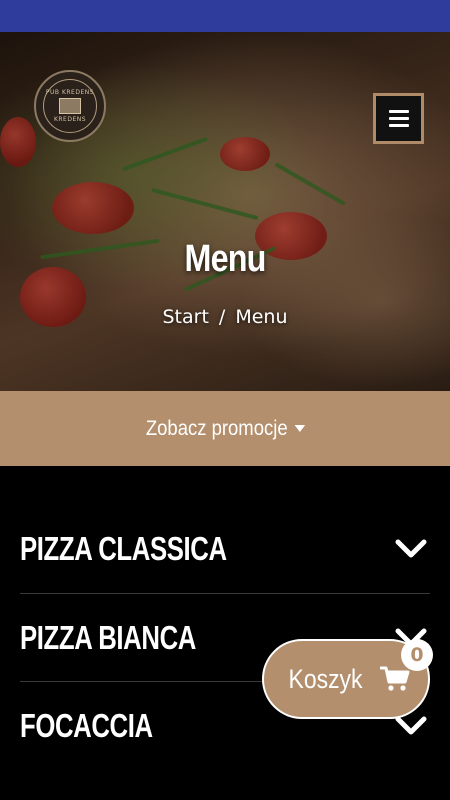  Describe the element at coordinates (225, 16) in the screenshot. I see `status-bar` at that location.